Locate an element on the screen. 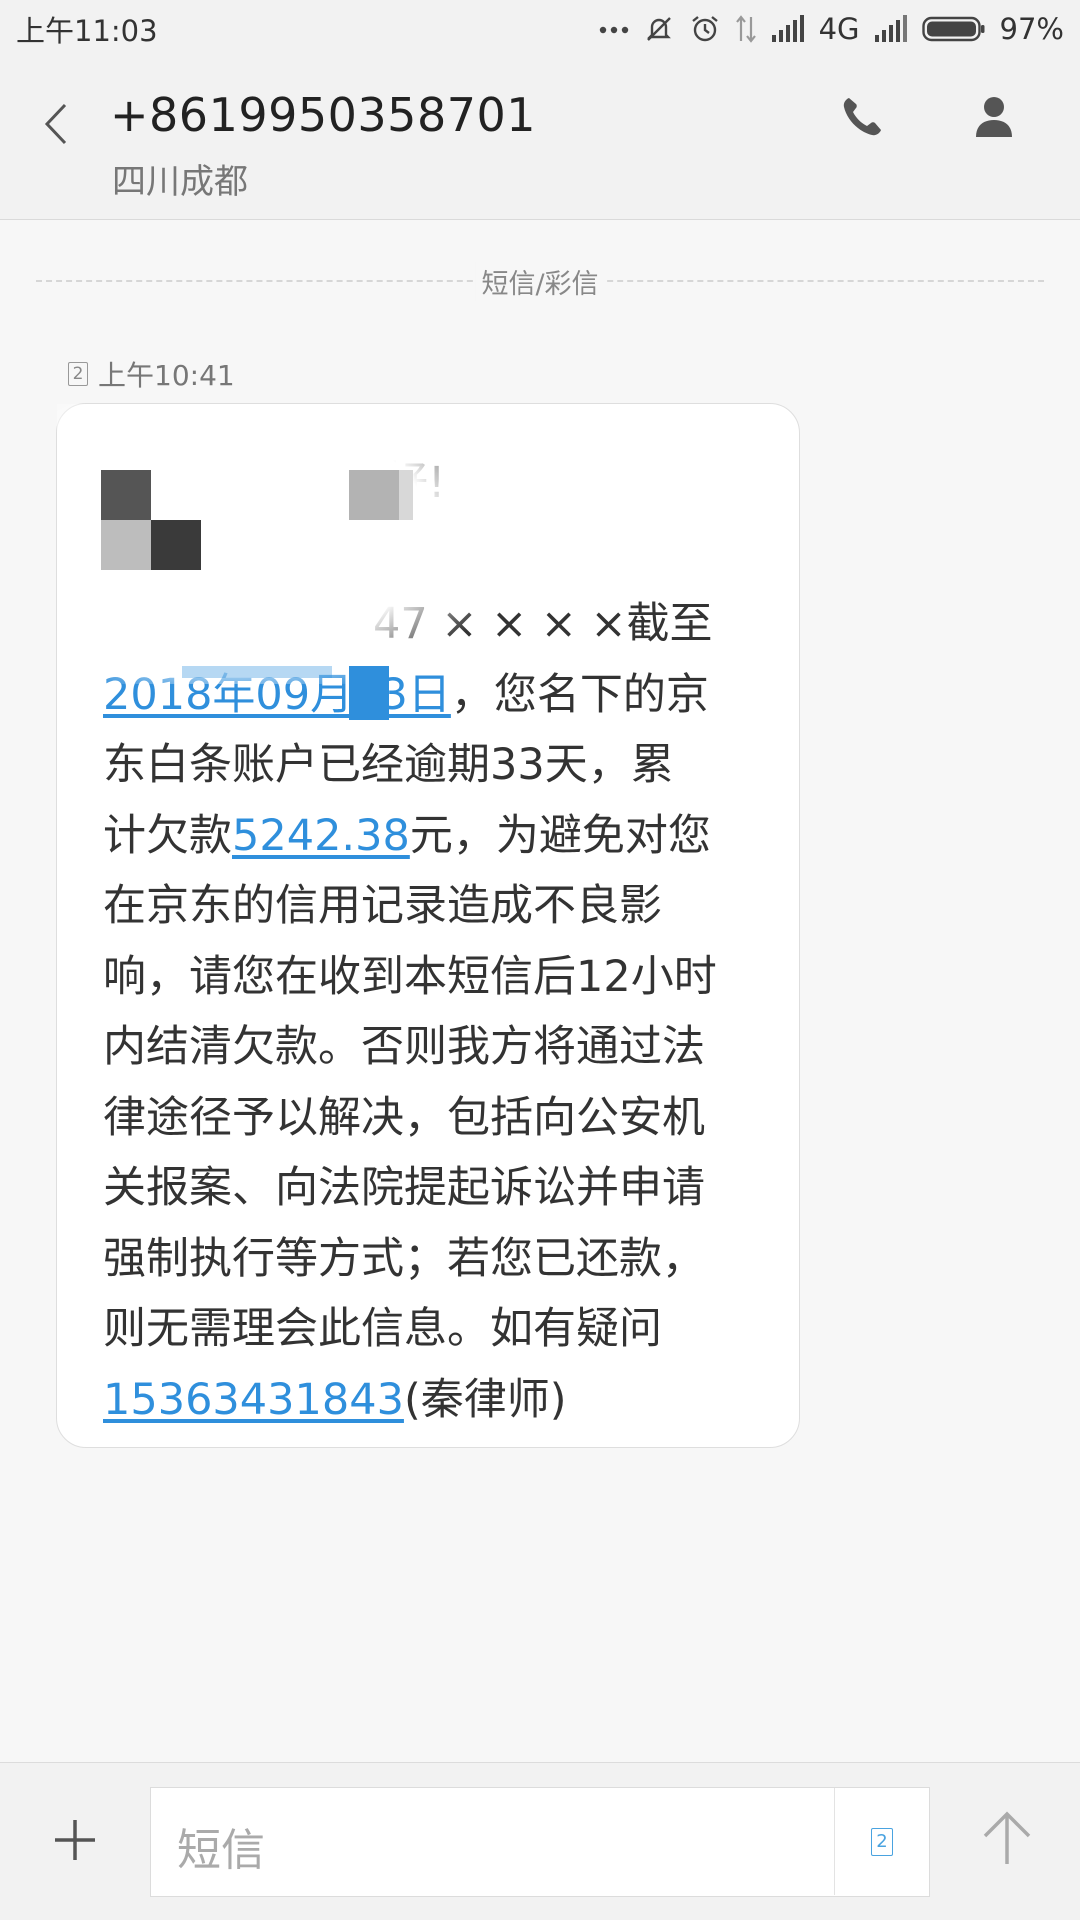  send-button is located at coordinates (1007, 1838).